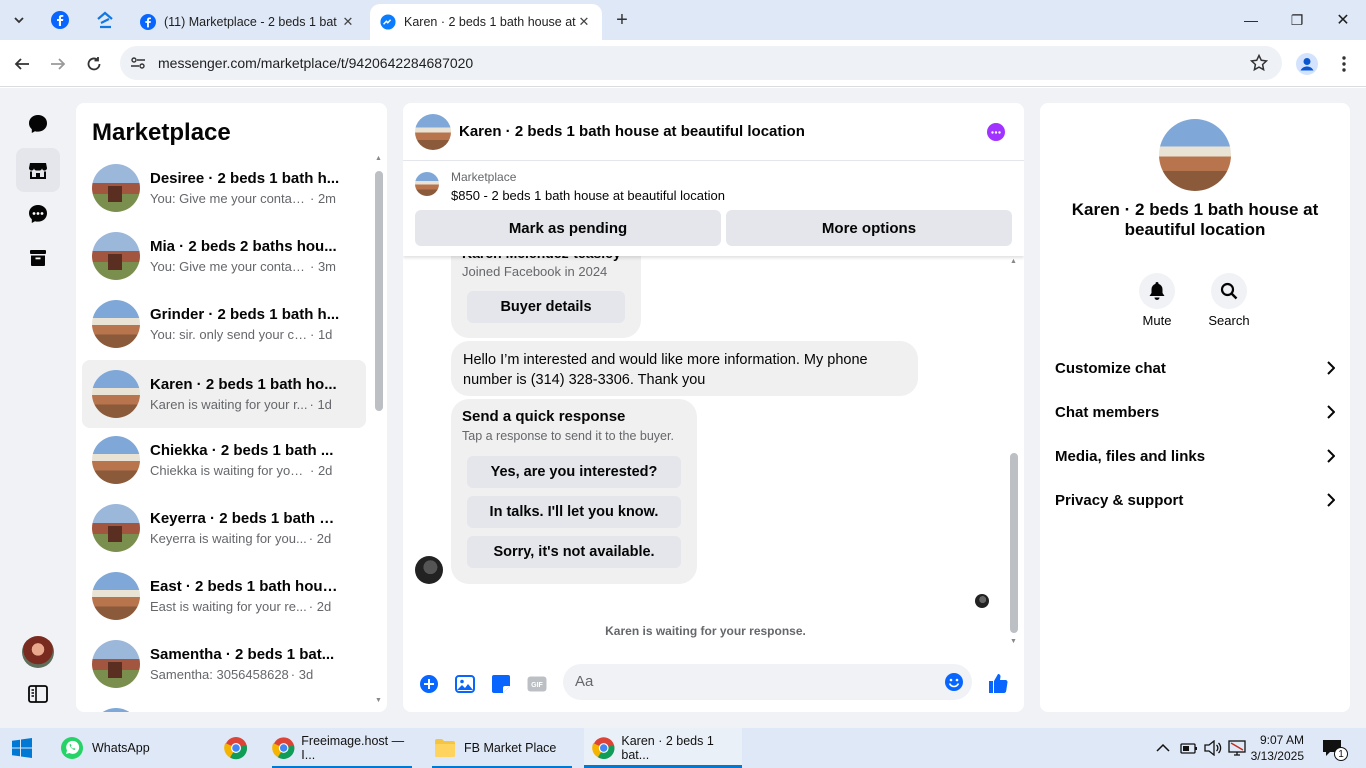 This screenshot has height=768, width=1366. What do you see at coordinates (1307, 64) in the screenshot?
I see `profile-icon` at bounding box center [1307, 64].